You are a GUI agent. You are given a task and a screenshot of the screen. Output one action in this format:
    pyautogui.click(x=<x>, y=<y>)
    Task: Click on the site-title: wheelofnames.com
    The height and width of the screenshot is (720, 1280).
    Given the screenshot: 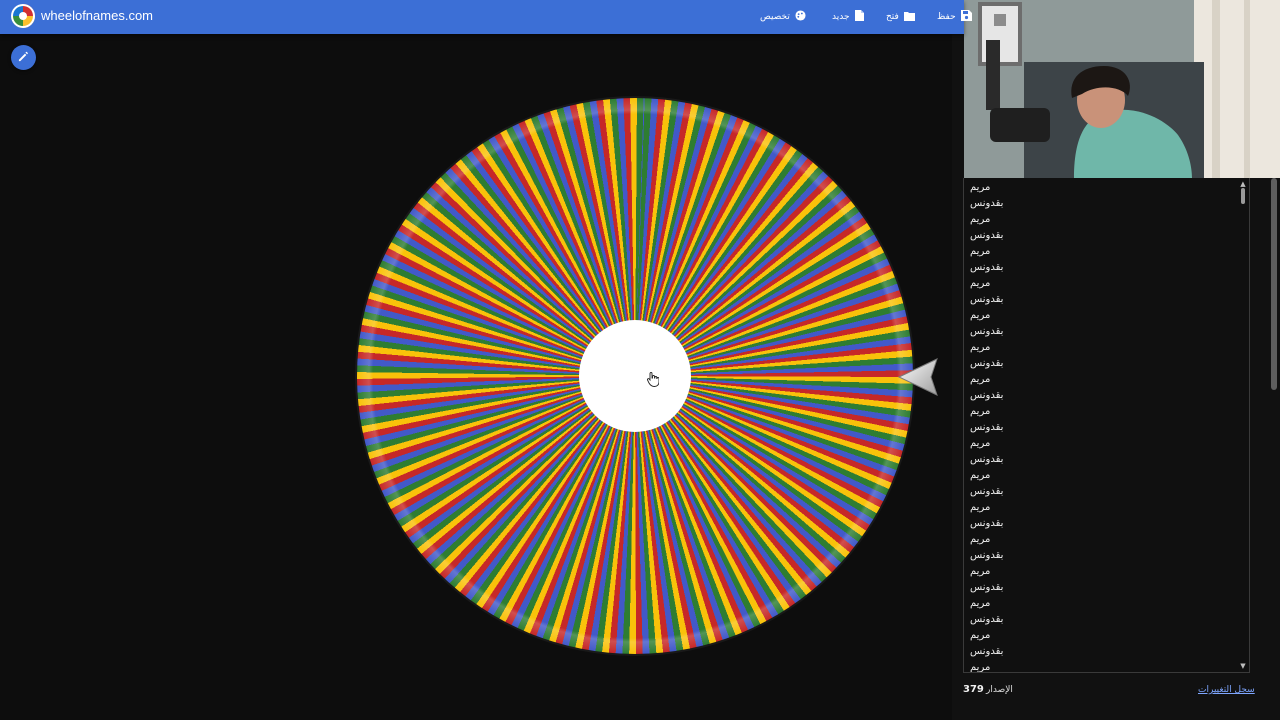 What is the action you would take?
    pyautogui.click(x=97, y=15)
    